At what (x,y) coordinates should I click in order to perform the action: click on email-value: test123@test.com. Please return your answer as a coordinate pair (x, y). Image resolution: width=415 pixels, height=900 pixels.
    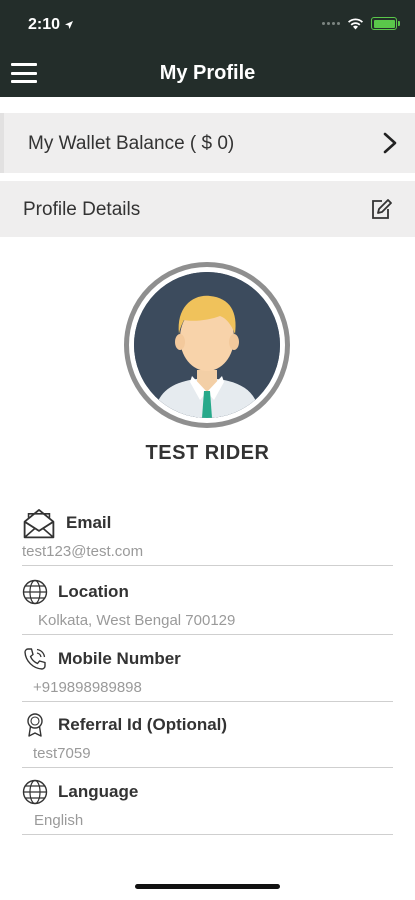
    Looking at the image, I should click on (207, 552).